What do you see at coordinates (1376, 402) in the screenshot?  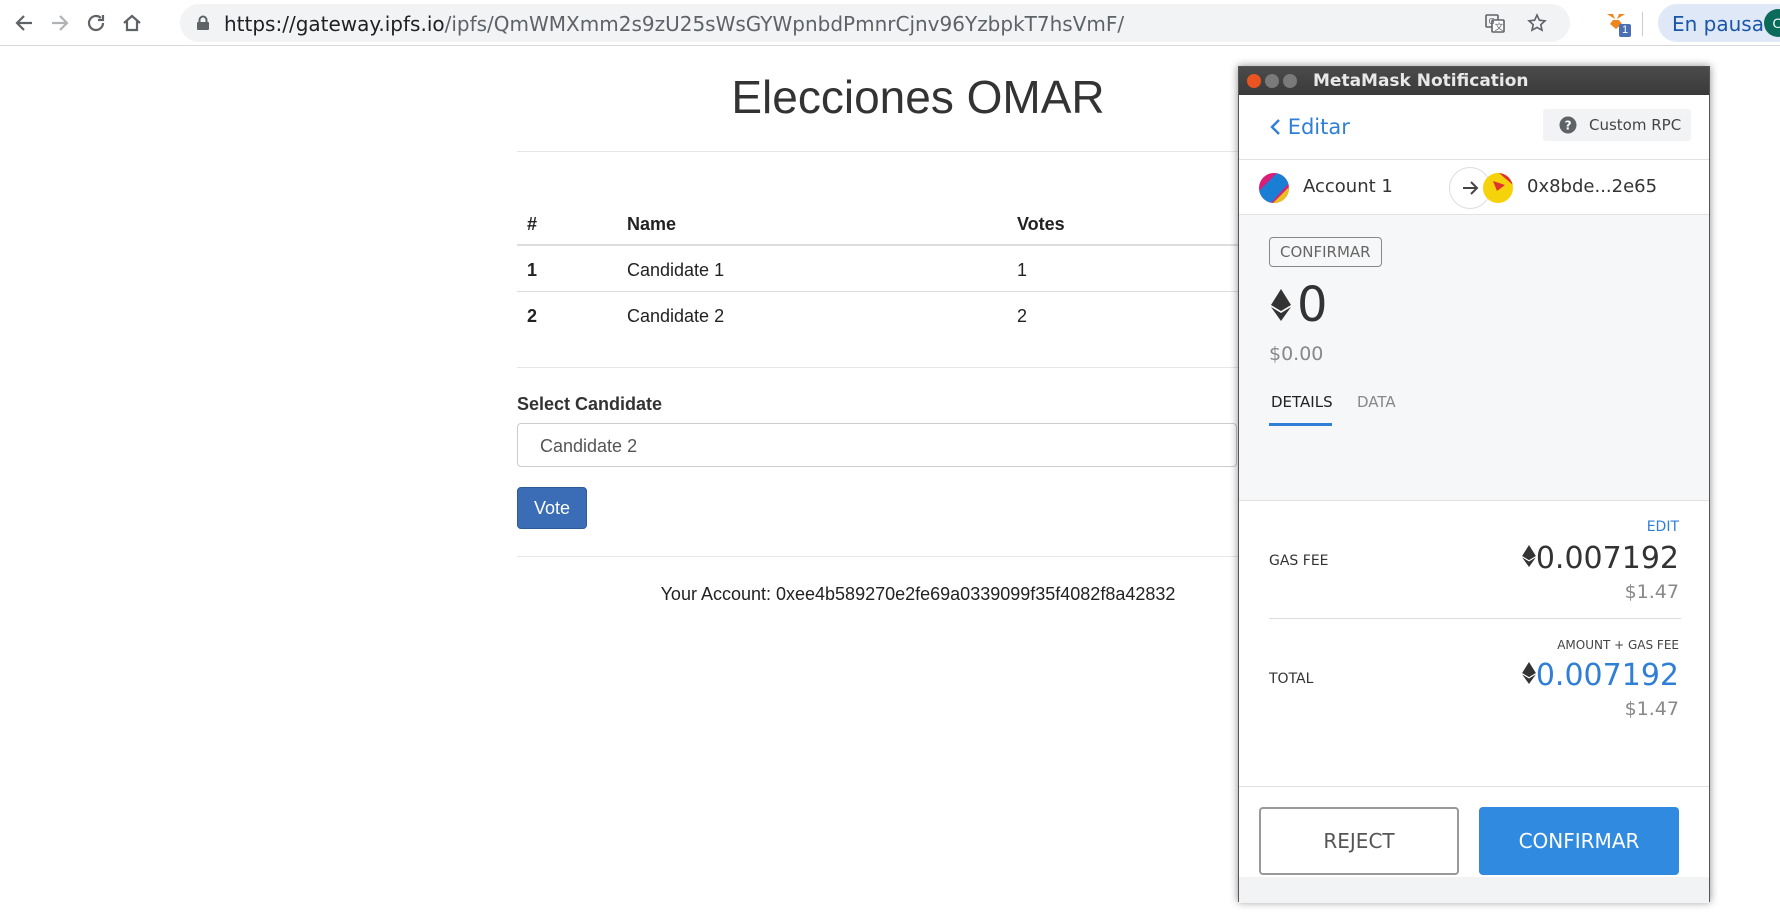 I see `tab-data: DATA` at bounding box center [1376, 402].